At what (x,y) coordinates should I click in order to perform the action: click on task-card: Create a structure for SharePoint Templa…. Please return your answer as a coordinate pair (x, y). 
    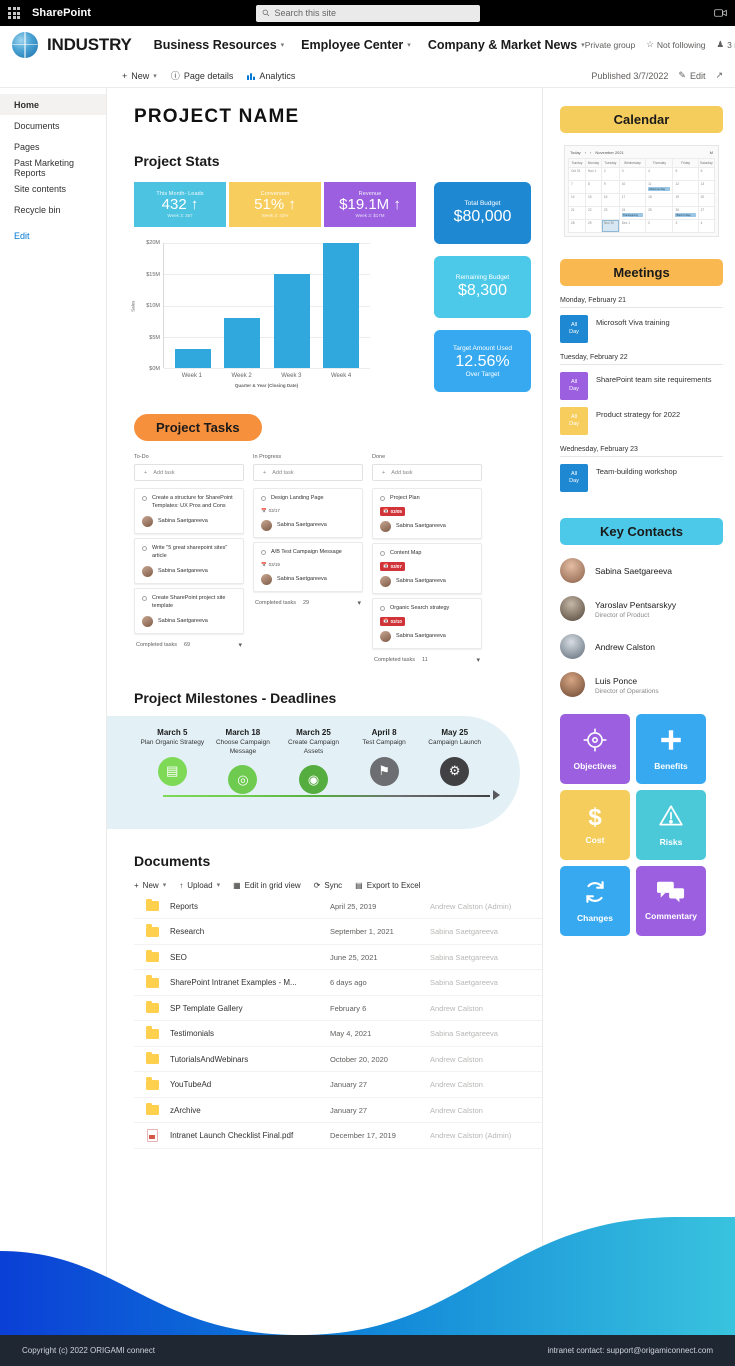
    Looking at the image, I should click on (189, 511).